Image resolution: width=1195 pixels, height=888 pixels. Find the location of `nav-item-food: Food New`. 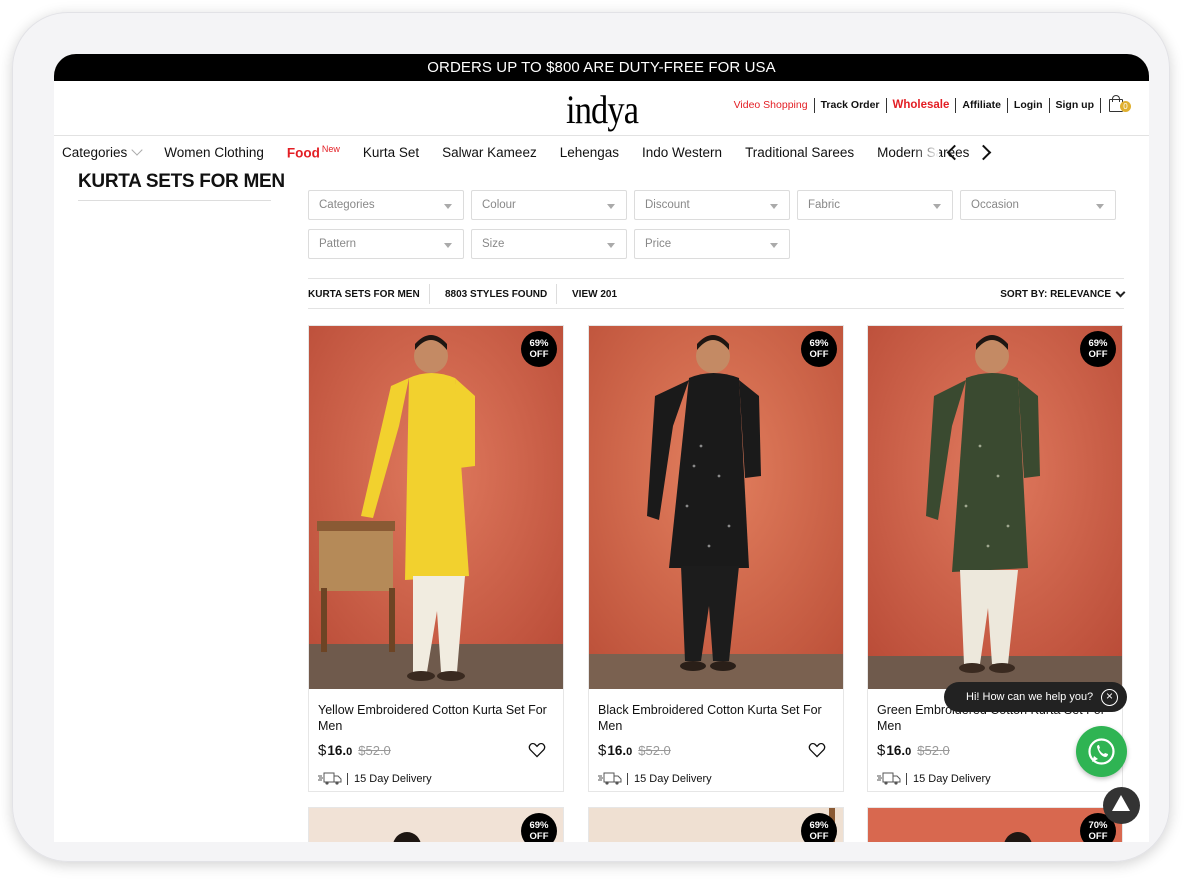

nav-item-food: Food New is located at coordinates (313, 152).